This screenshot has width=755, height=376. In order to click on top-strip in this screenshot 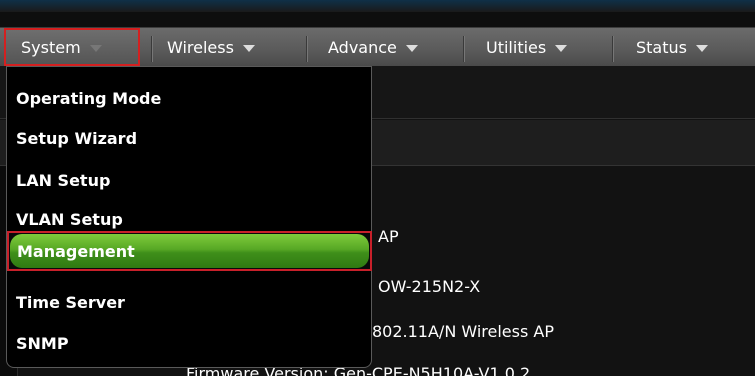, I will do `click(377, 6)`.